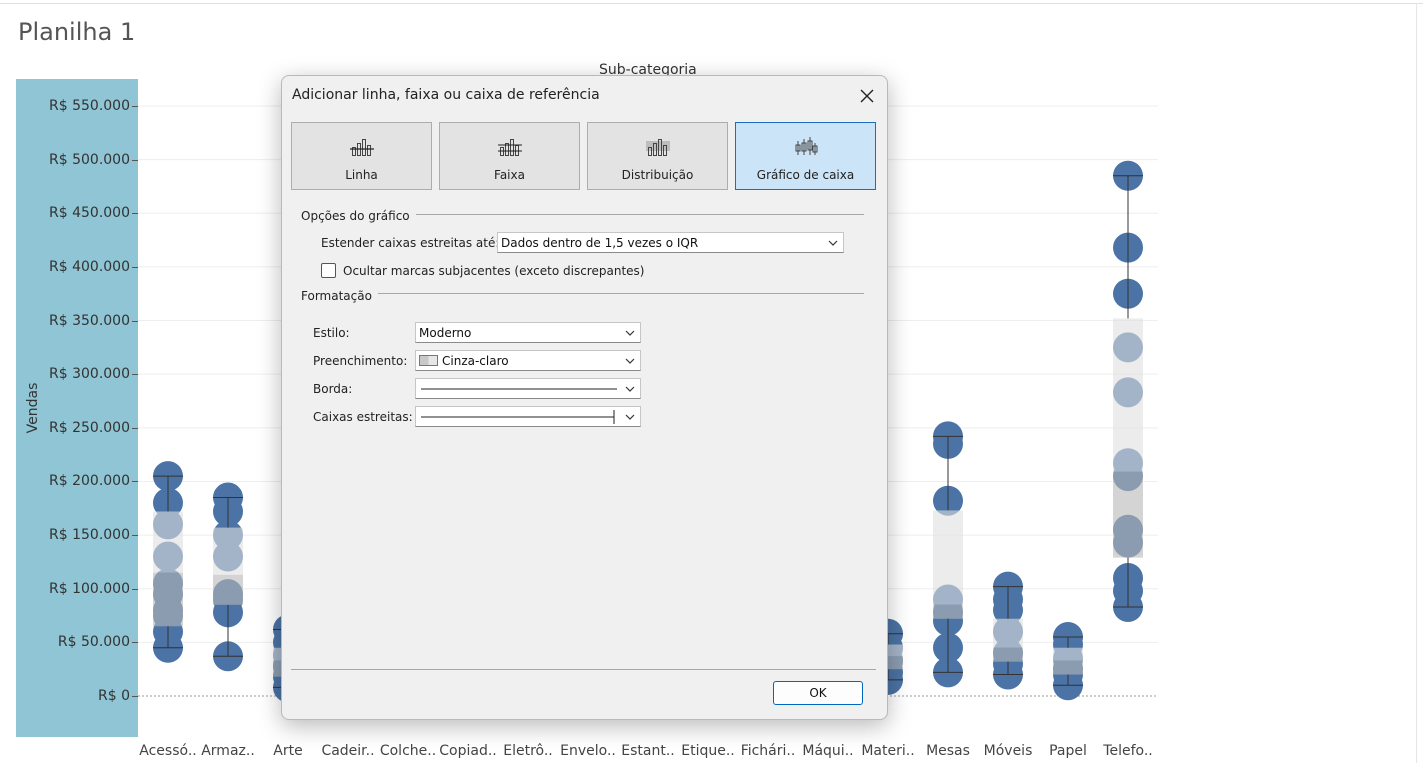 The image size is (1423, 763). I want to click on close-icon, so click(867, 96).